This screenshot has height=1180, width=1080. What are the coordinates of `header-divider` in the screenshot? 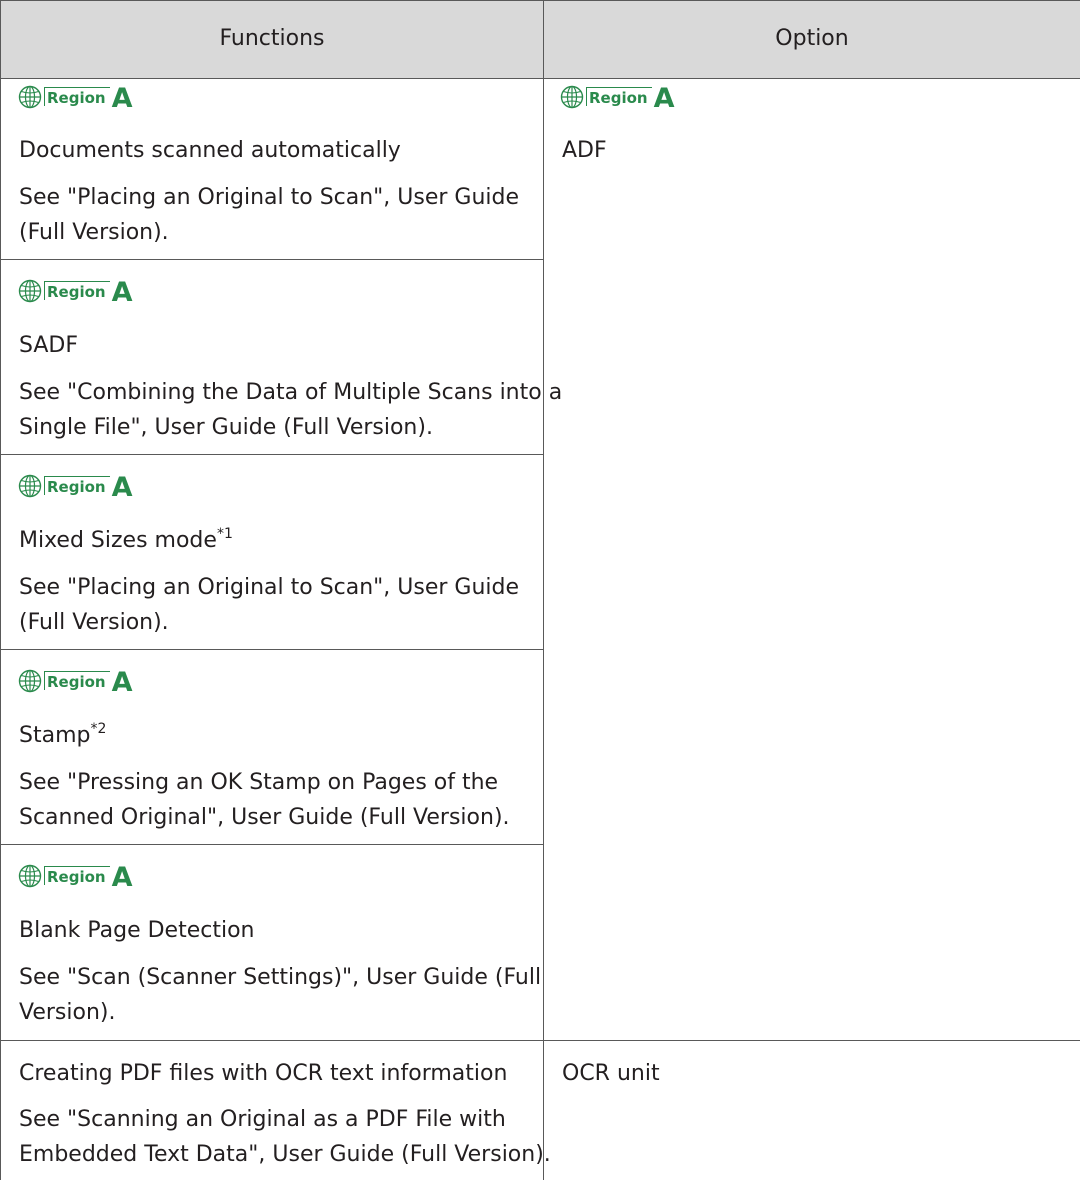 It's located at (540, 78).